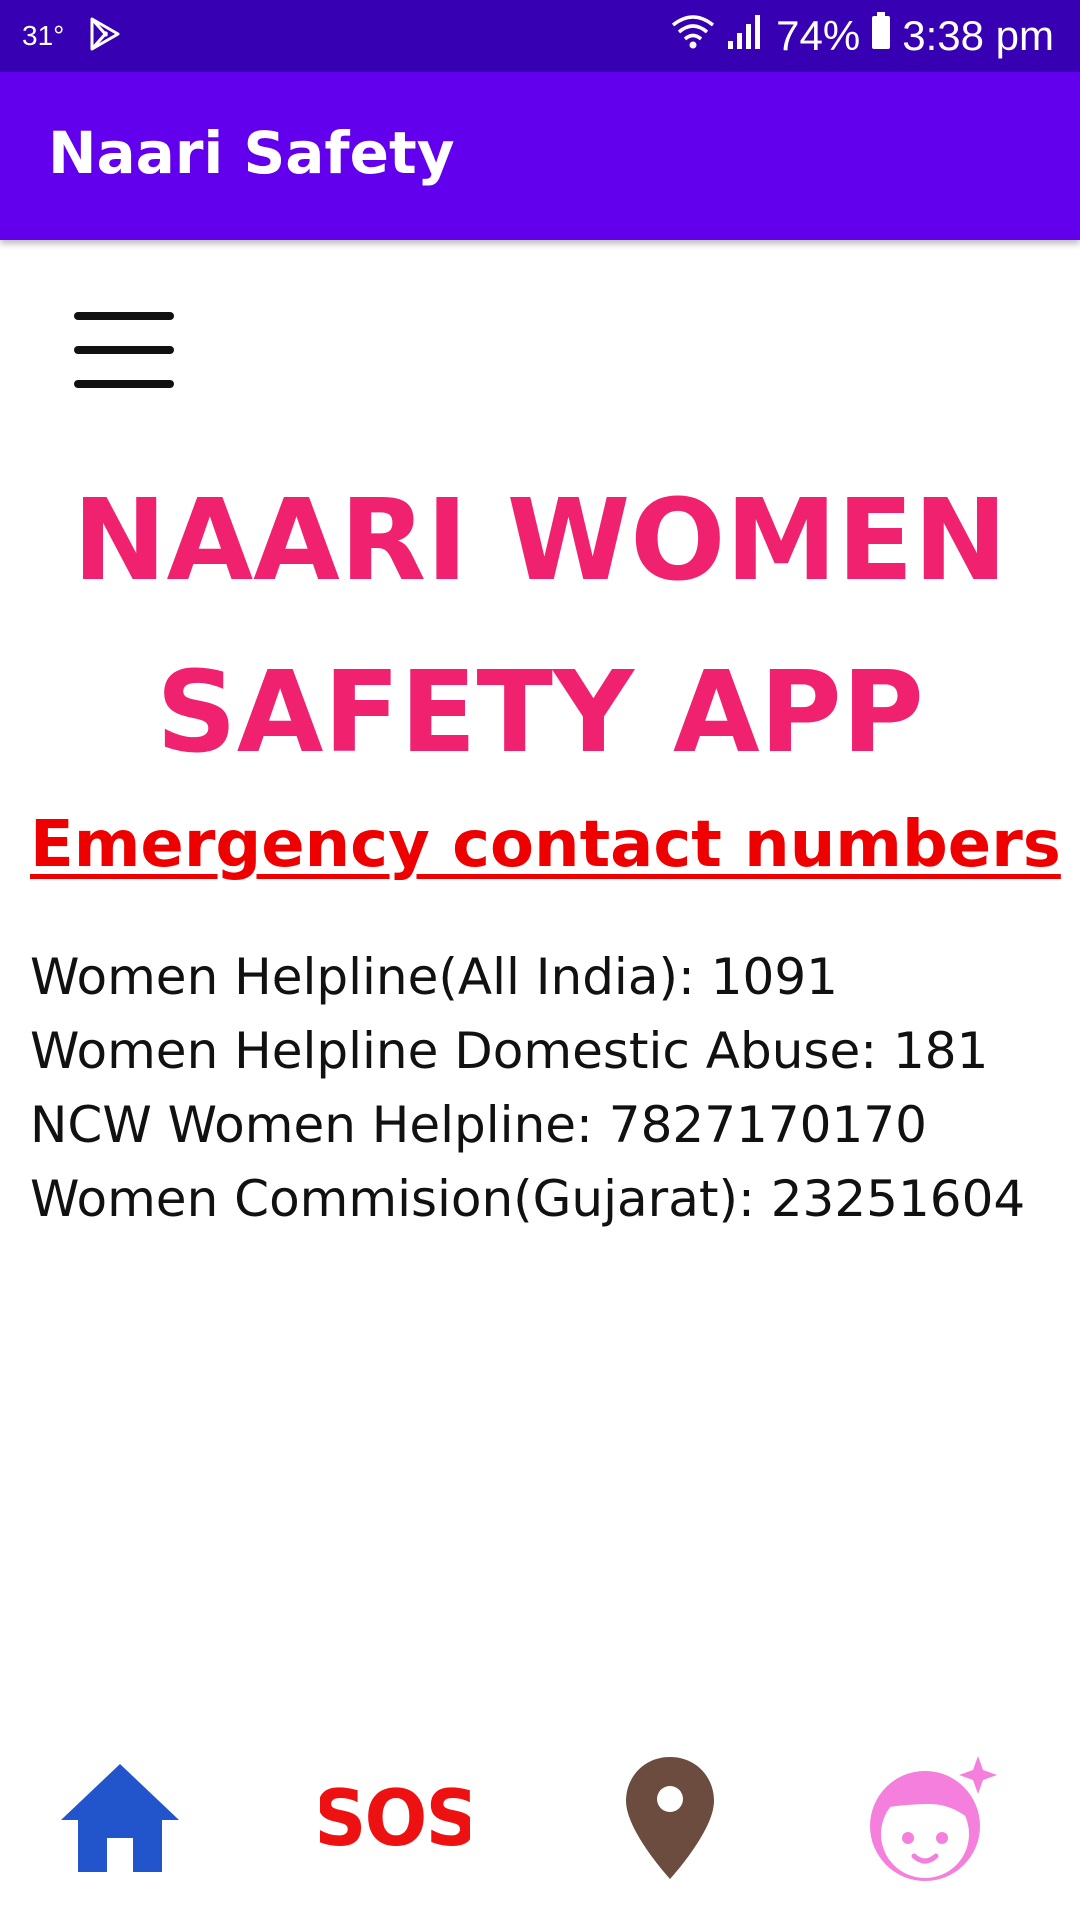  What do you see at coordinates (73, 36) in the screenshot?
I see `status-bar-left: 31°` at bounding box center [73, 36].